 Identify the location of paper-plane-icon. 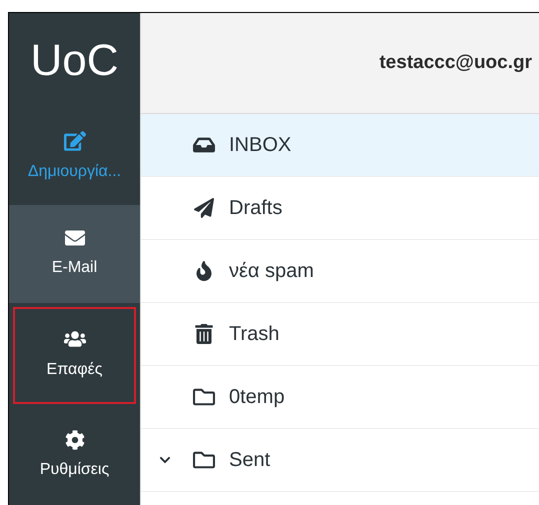
(204, 208).